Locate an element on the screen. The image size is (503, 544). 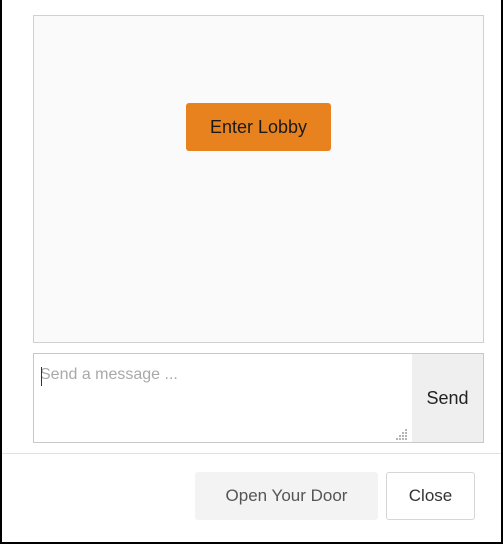
close-button: Close is located at coordinates (430, 496).